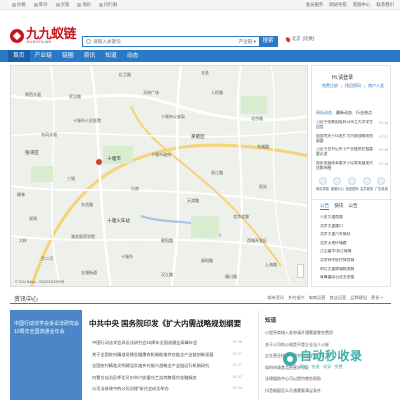 The image size is (400, 400). Describe the element at coordinates (364, 113) in the screenshot. I see `tab-hot: 行业热点` at that location.